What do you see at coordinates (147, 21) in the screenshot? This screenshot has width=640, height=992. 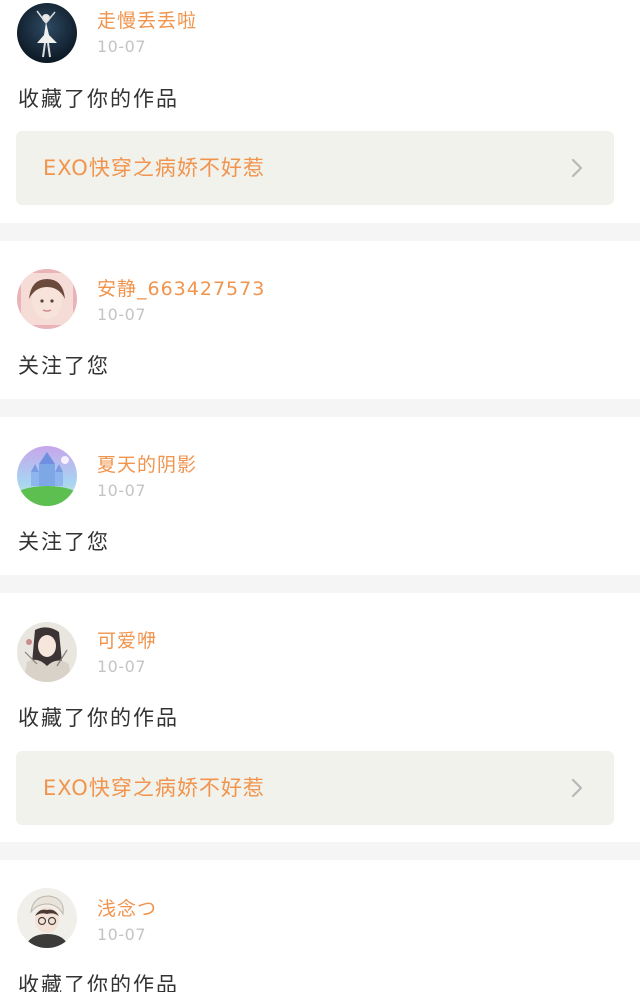 I see `user-name: 走慢丢丢啦` at bounding box center [147, 21].